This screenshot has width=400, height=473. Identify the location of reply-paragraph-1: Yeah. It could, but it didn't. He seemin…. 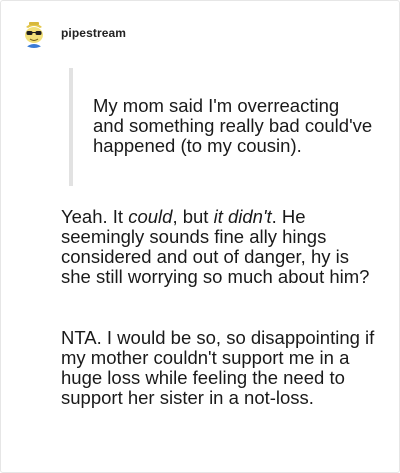
(220, 247).